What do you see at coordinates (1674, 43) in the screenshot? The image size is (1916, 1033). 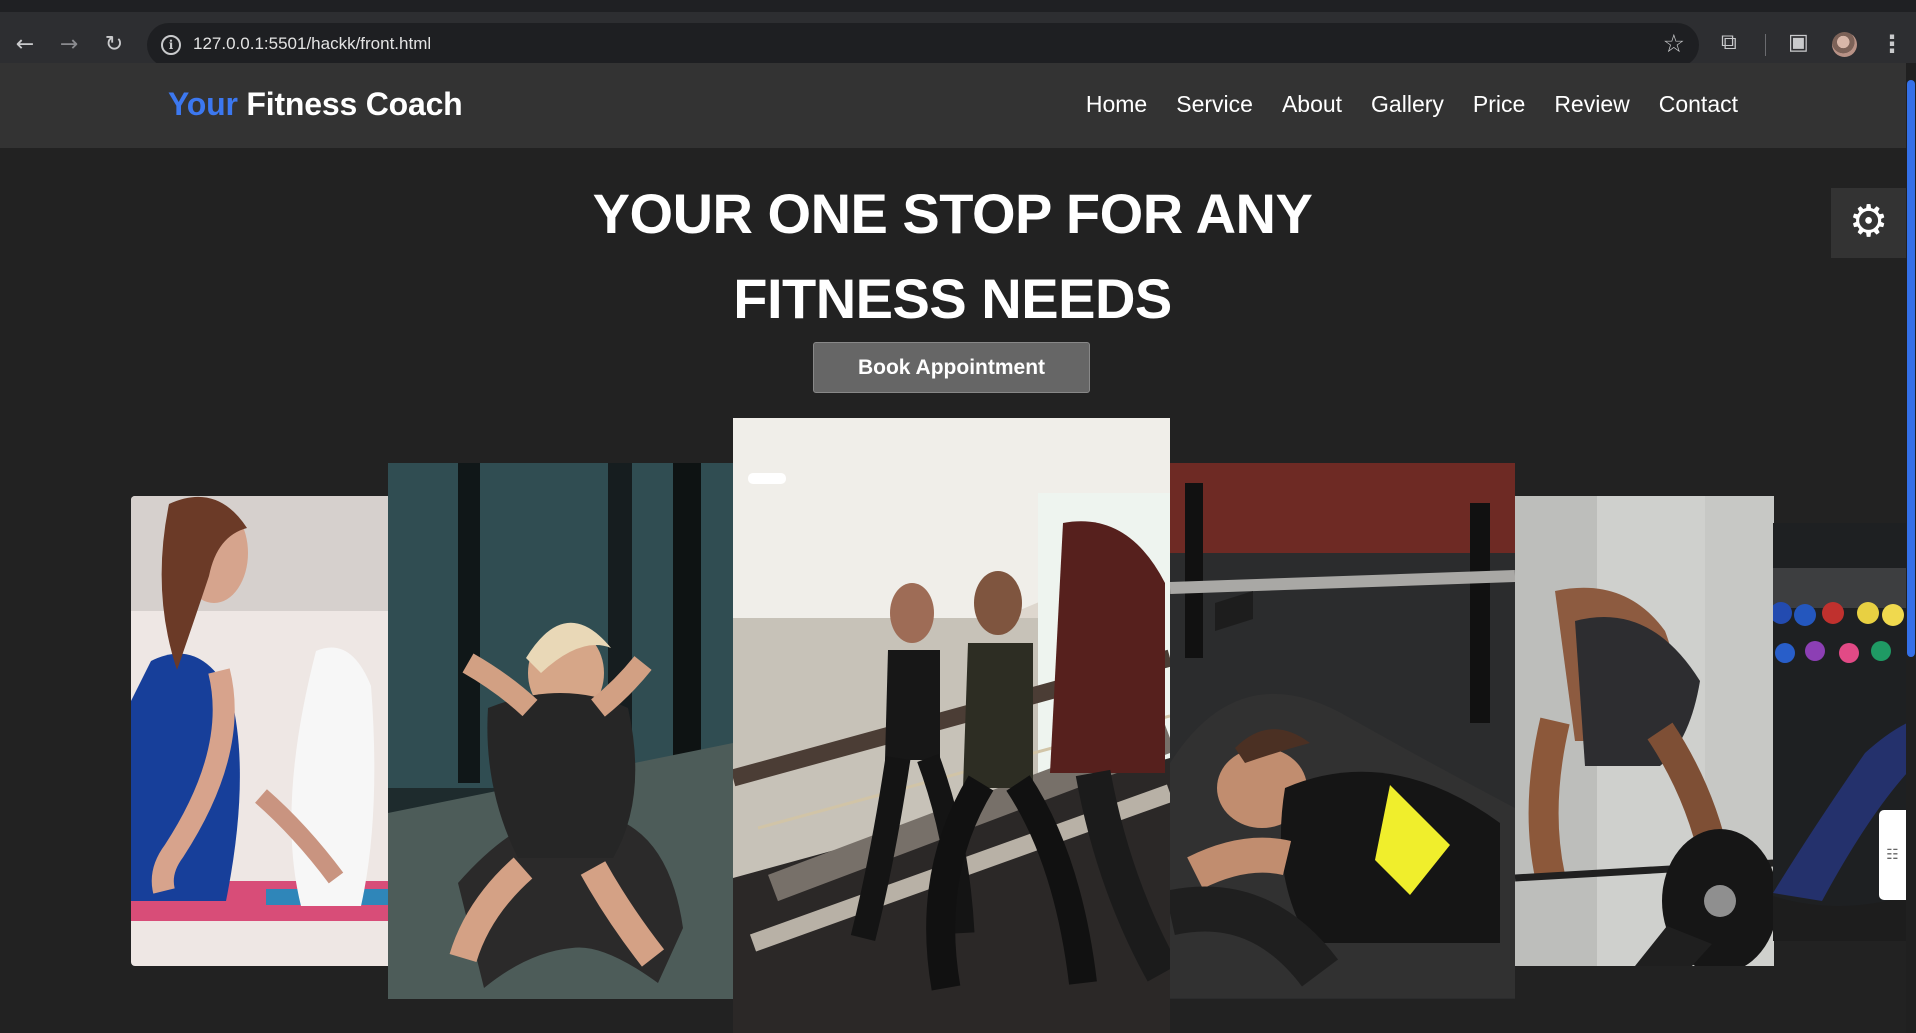 I see `star-icon: ☆` at bounding box center [1674, 43].